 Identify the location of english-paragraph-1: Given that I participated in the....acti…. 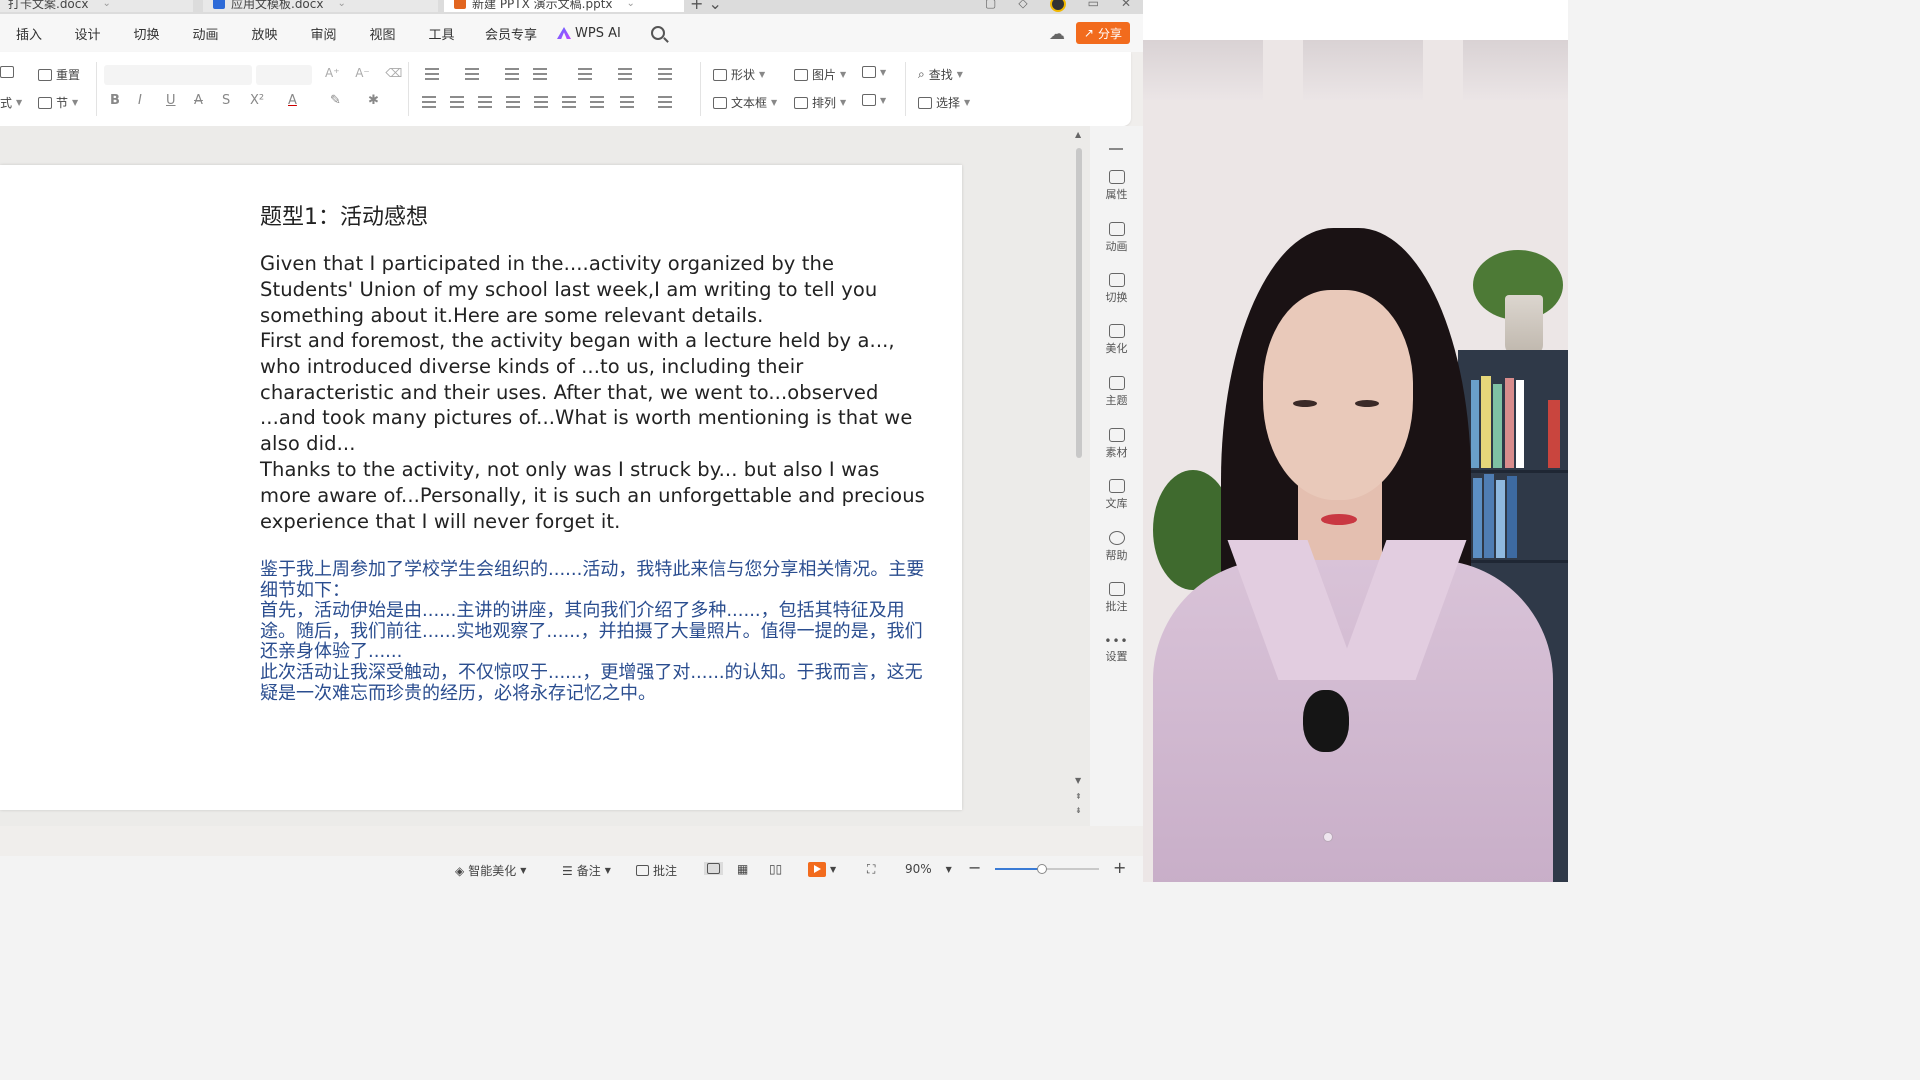
(595, 289).